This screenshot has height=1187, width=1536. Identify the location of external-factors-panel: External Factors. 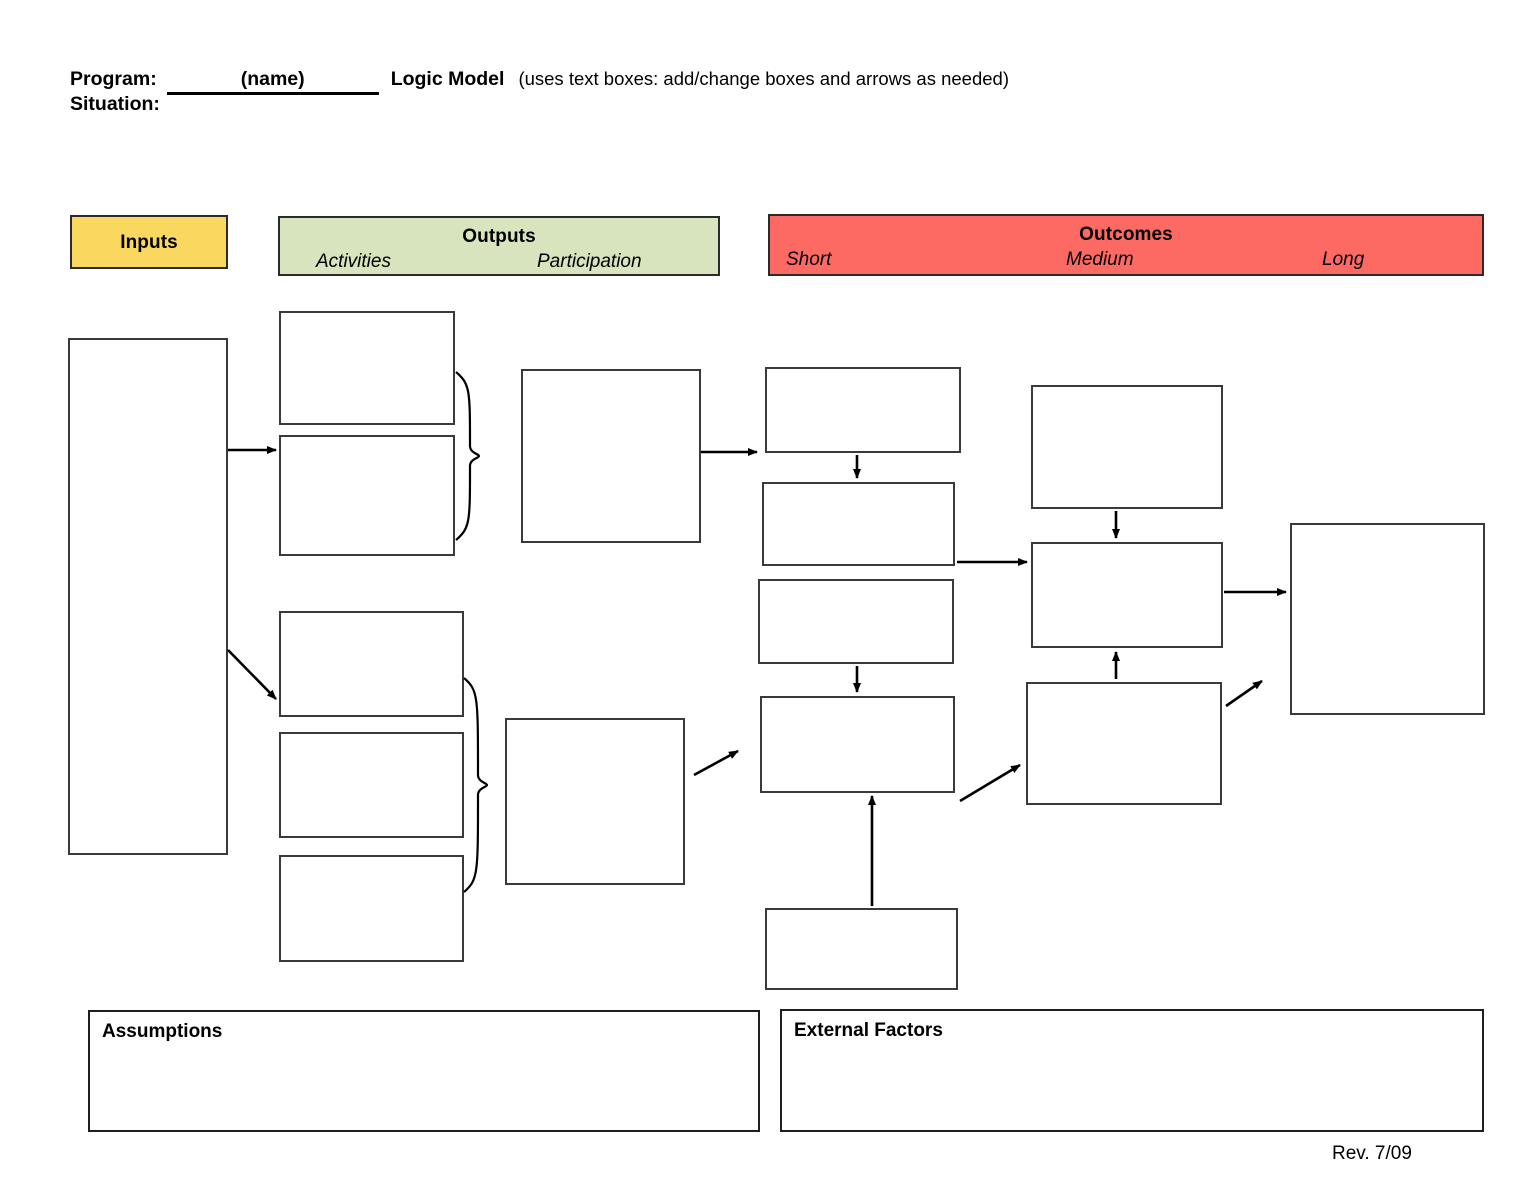
(1132, 1070).